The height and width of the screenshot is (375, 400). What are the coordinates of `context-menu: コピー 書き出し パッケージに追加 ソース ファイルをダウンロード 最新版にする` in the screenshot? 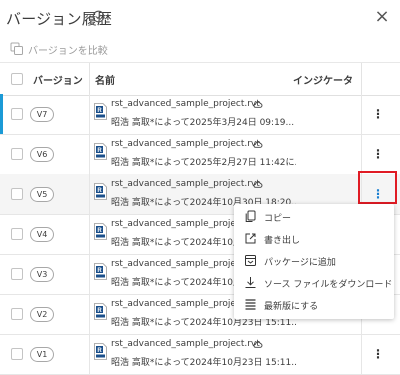 It's located at (314, 261).